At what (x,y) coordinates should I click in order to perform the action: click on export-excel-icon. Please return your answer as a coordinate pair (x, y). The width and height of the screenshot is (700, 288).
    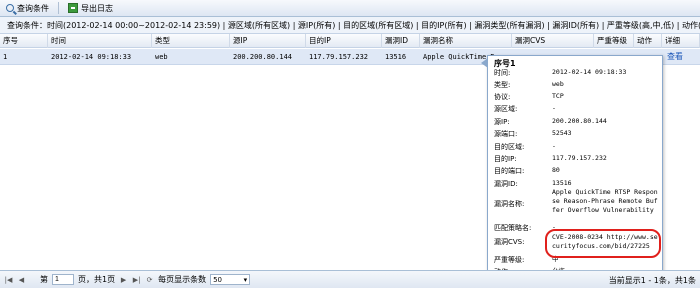
    Looking at the image, I should click on (73, 8).